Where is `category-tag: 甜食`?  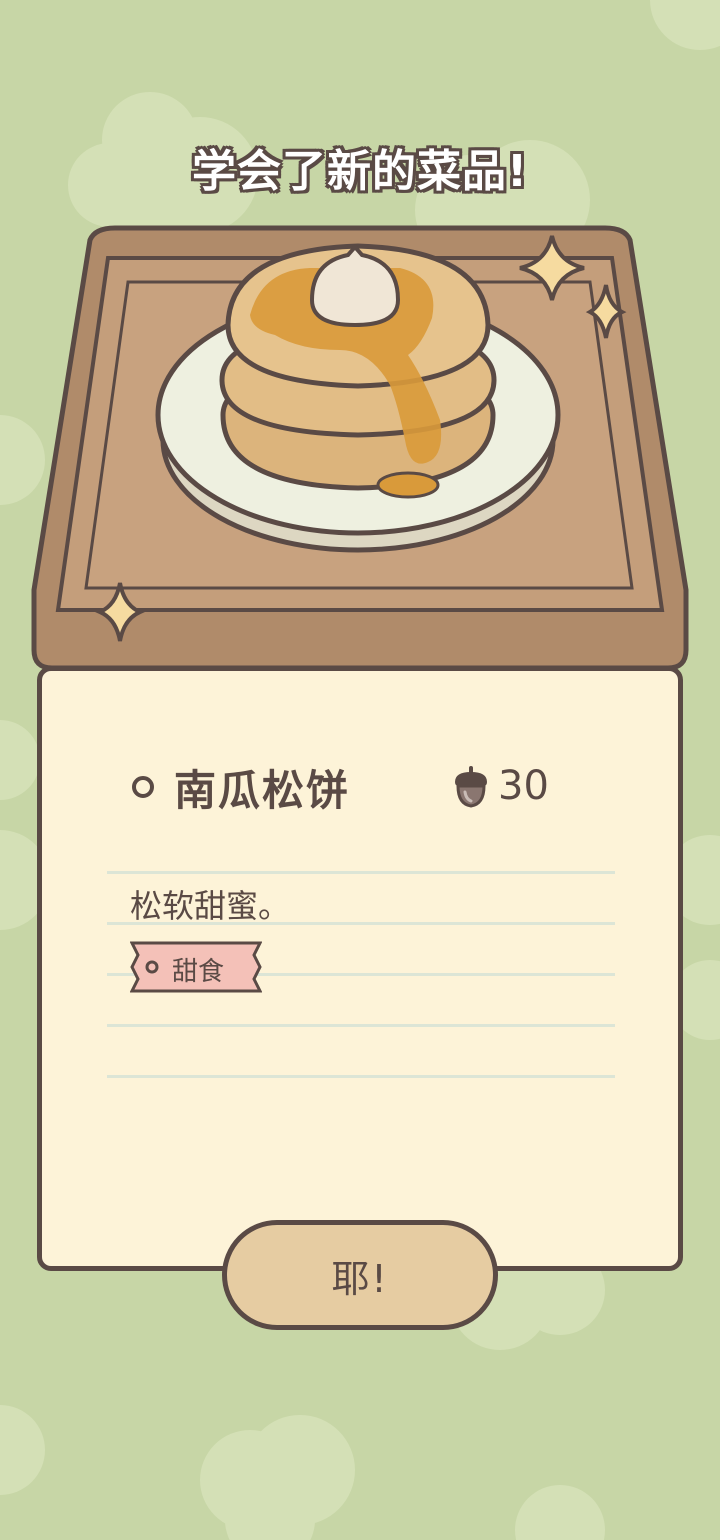
category-tag: 甜食 is located at coordinates (196, 967).